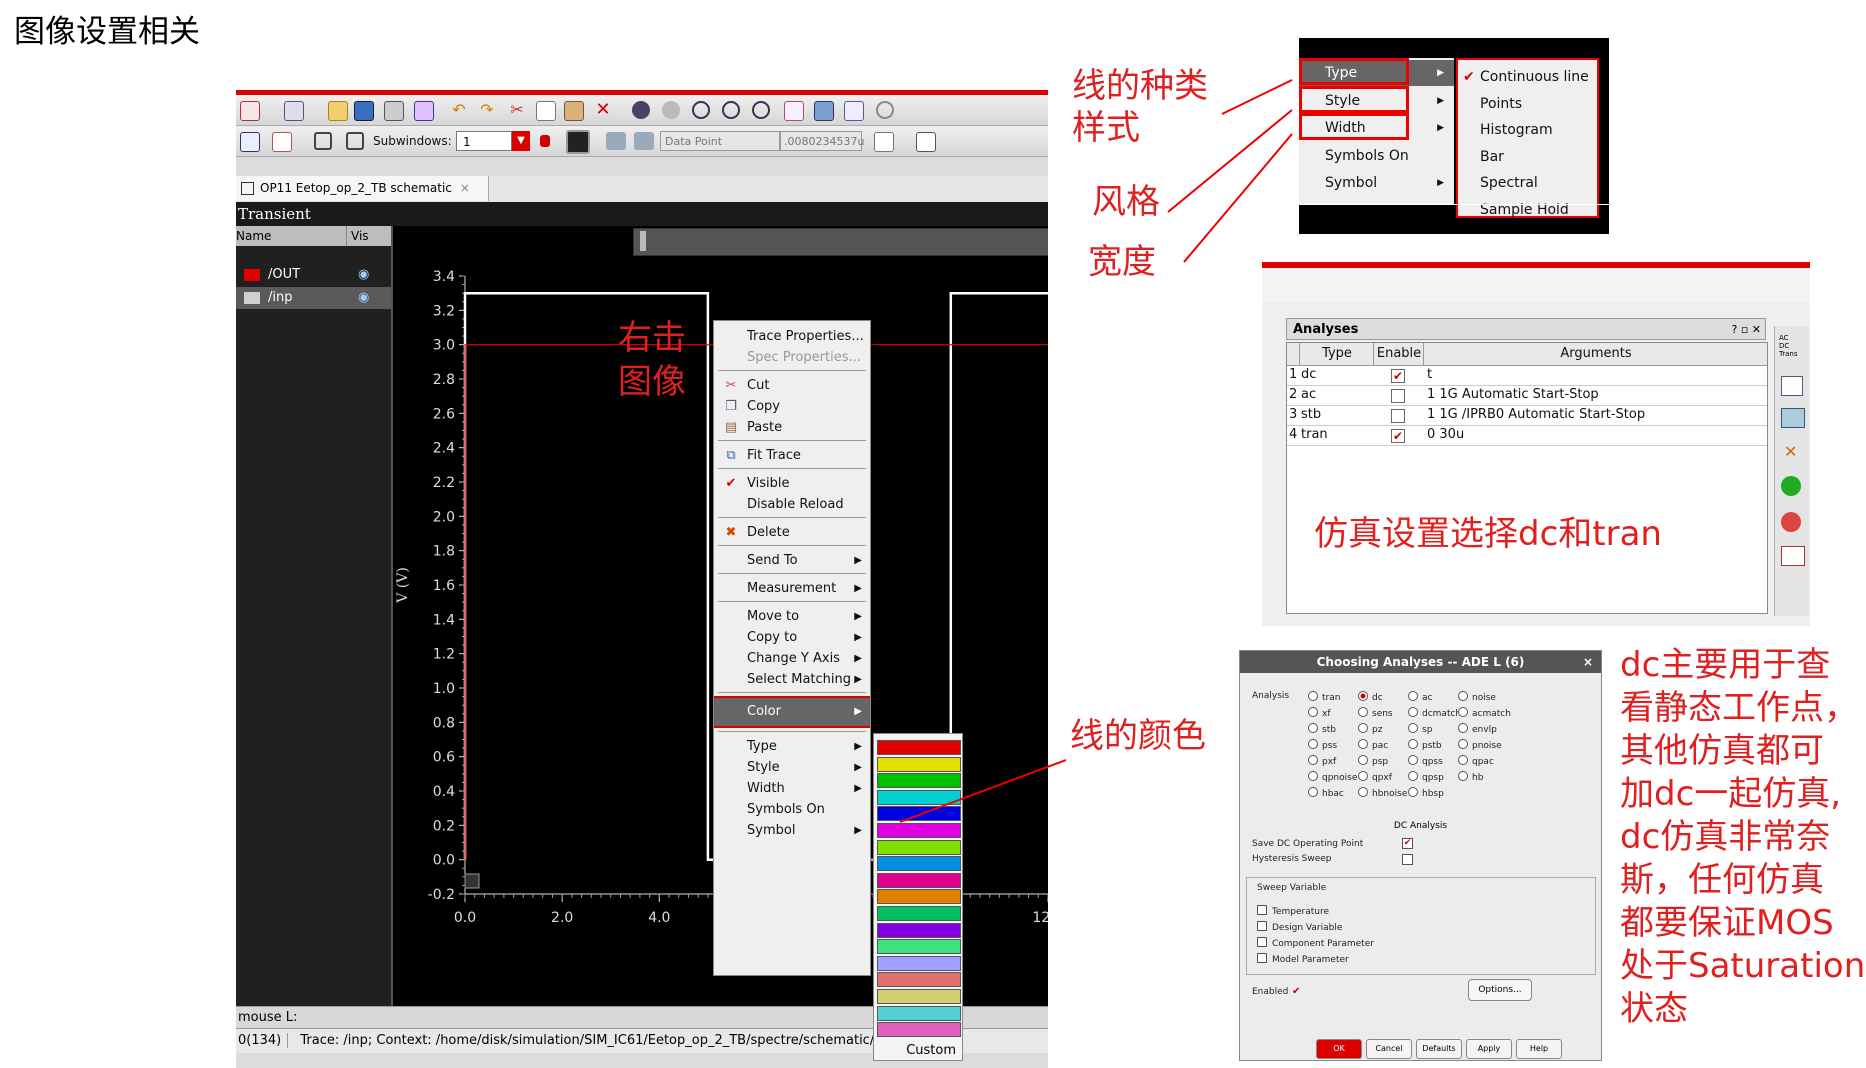 The height and width of the screenshot is (1068, 1866). What do you see at coordinates (983, 791) in the screenshot?
I see `arrow-color` at bounding box center [983, 791].